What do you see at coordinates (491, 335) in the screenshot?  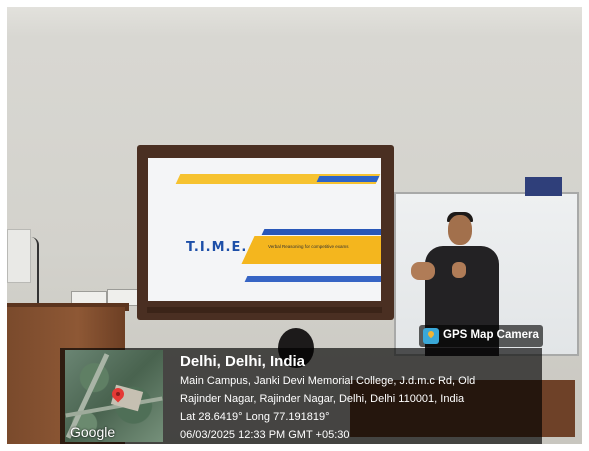 I see `gps-app-name: GPS Map Camera` at bounding box center [491, 335].